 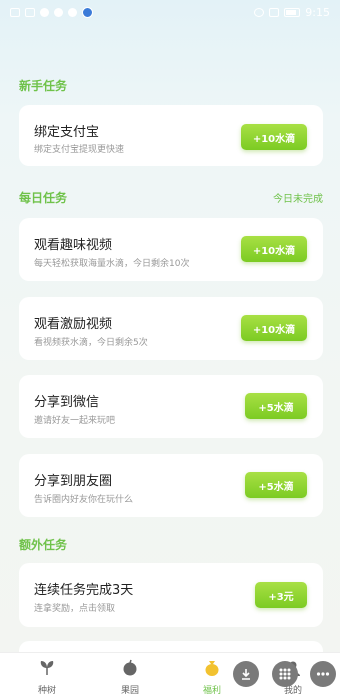 I want to click on status-icons-left, so click(x=51, y=12).